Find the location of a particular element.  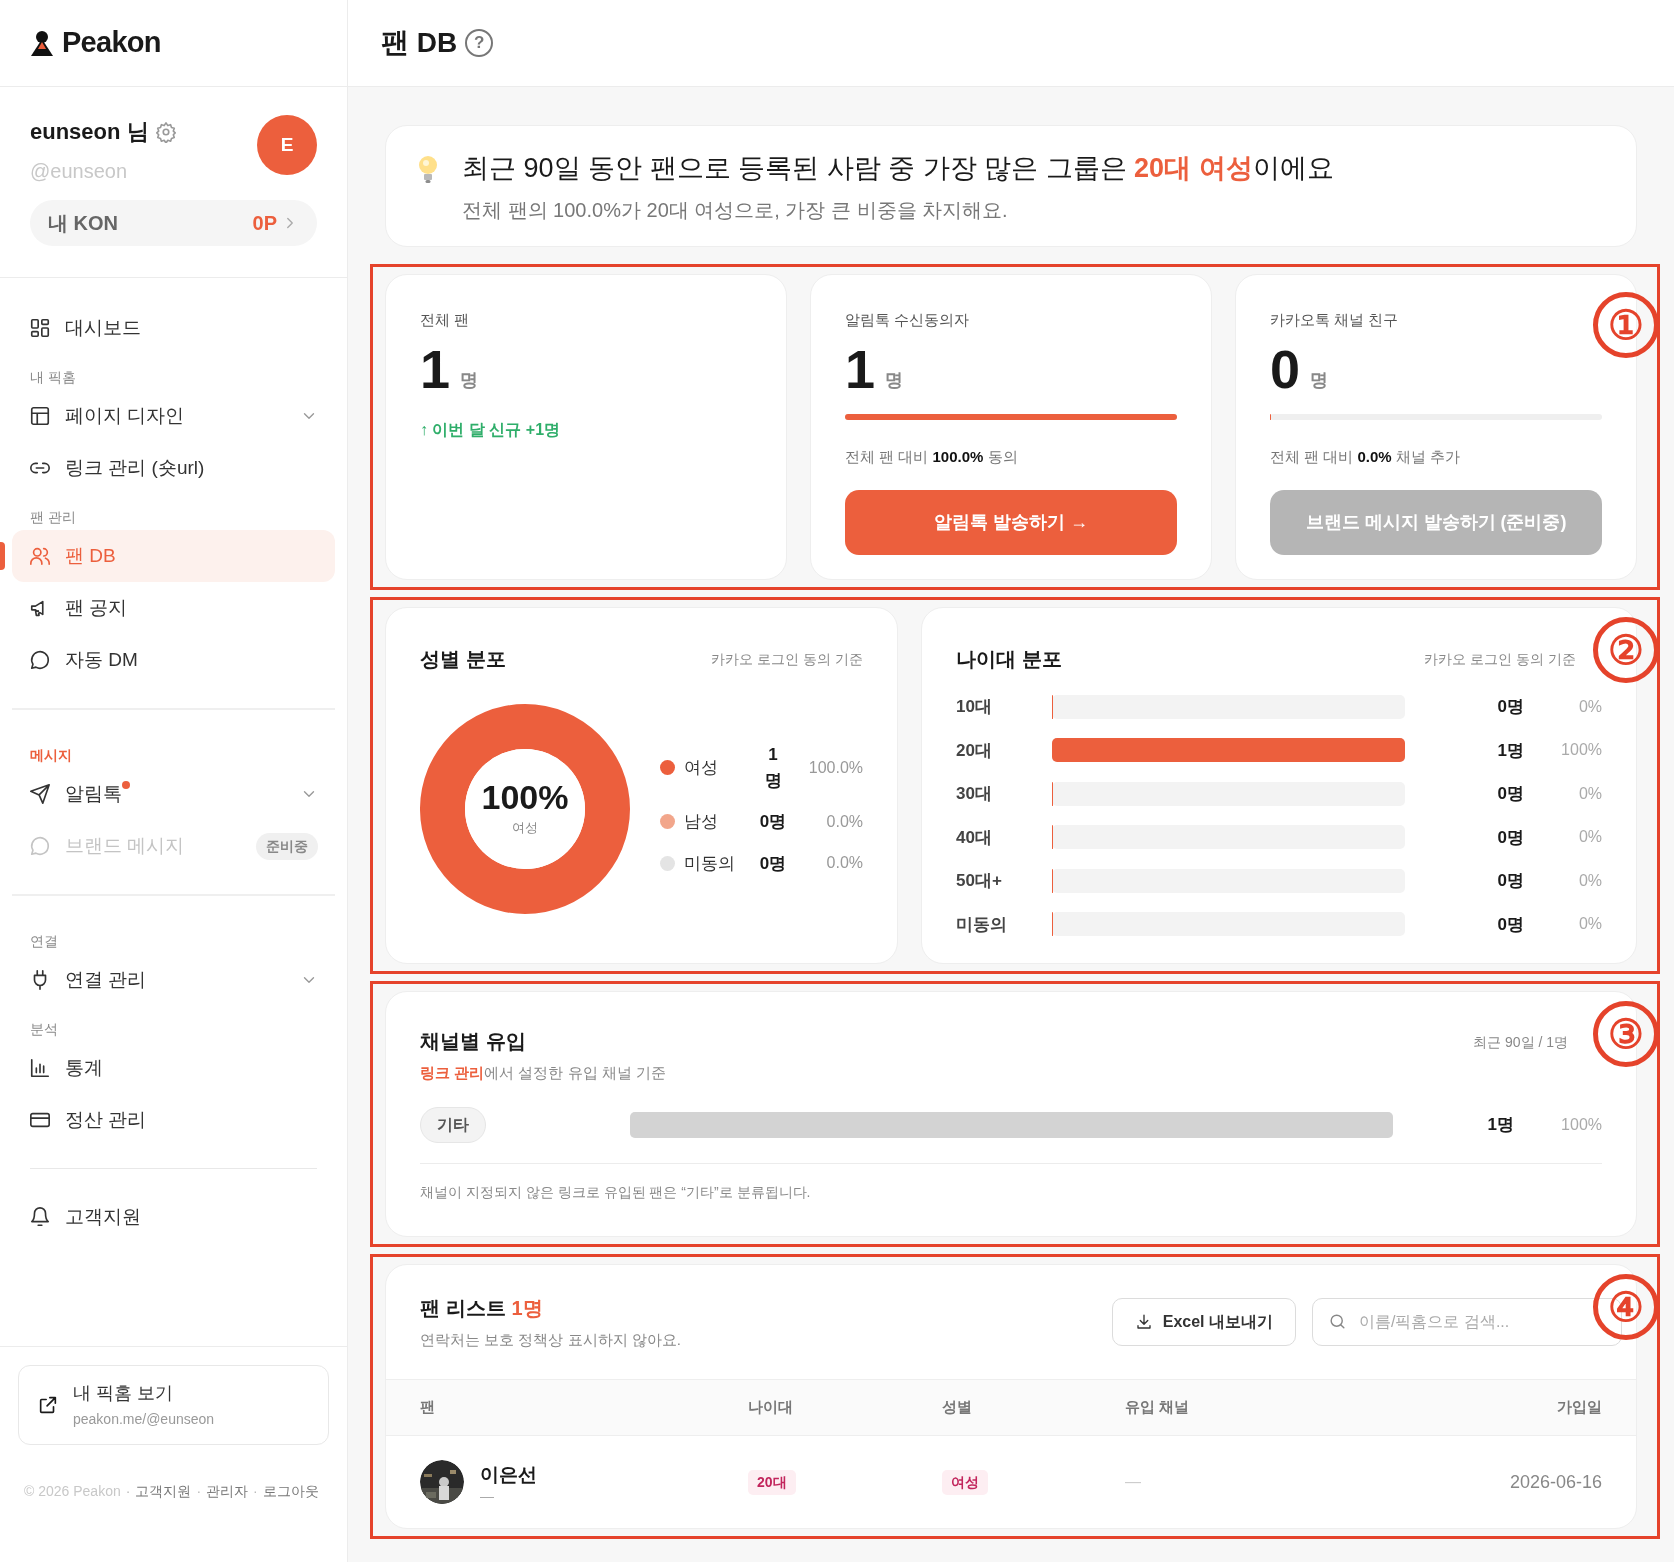

channel-count: 1명 is located at coordinates (1500, 1124).